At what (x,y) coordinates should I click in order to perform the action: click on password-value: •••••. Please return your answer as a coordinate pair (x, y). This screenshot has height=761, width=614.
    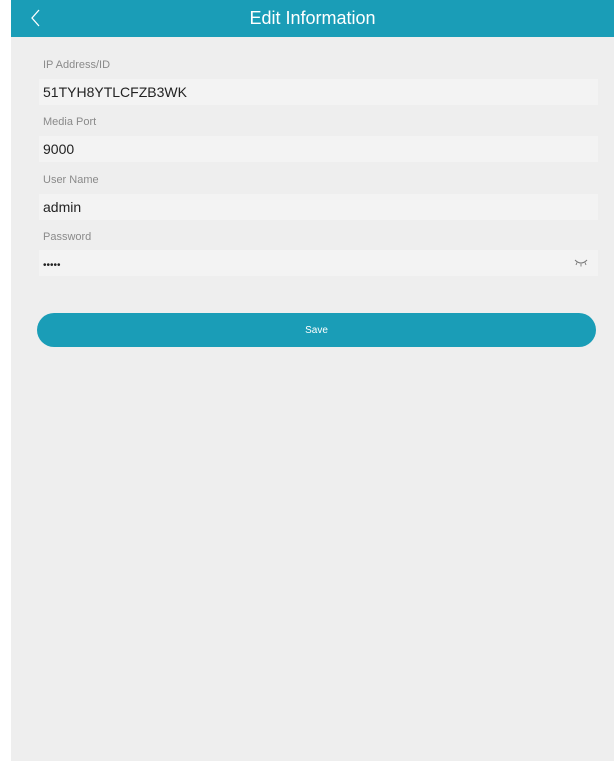
    Looking at the image, I should click on (52, 265).